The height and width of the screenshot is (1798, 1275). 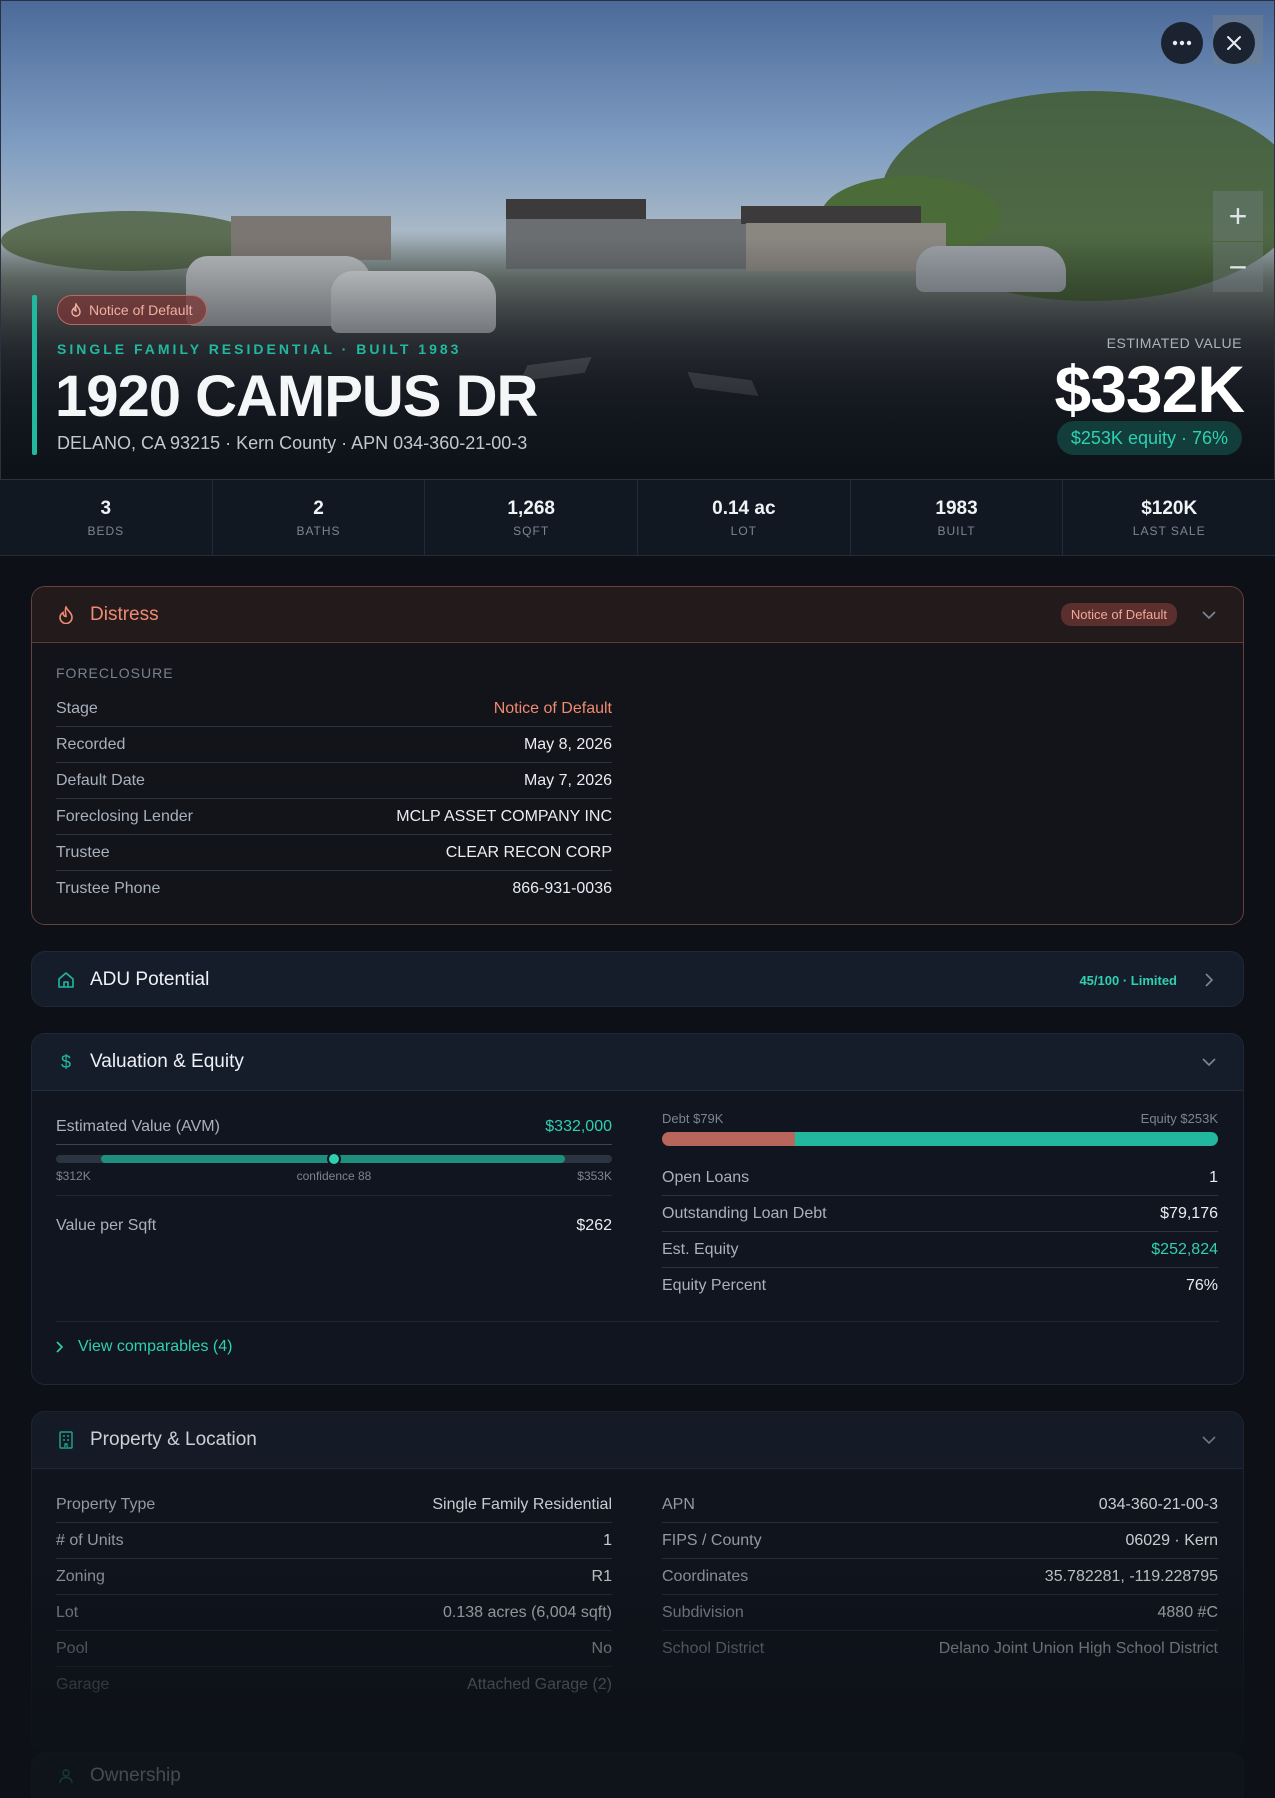 I want to click on estimated-value: $332K, so click(x=1149, y=389).